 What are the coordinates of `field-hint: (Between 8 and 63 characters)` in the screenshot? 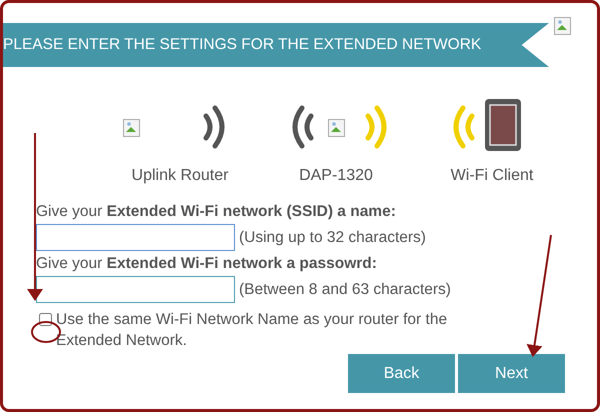 It's located at (345, 289).